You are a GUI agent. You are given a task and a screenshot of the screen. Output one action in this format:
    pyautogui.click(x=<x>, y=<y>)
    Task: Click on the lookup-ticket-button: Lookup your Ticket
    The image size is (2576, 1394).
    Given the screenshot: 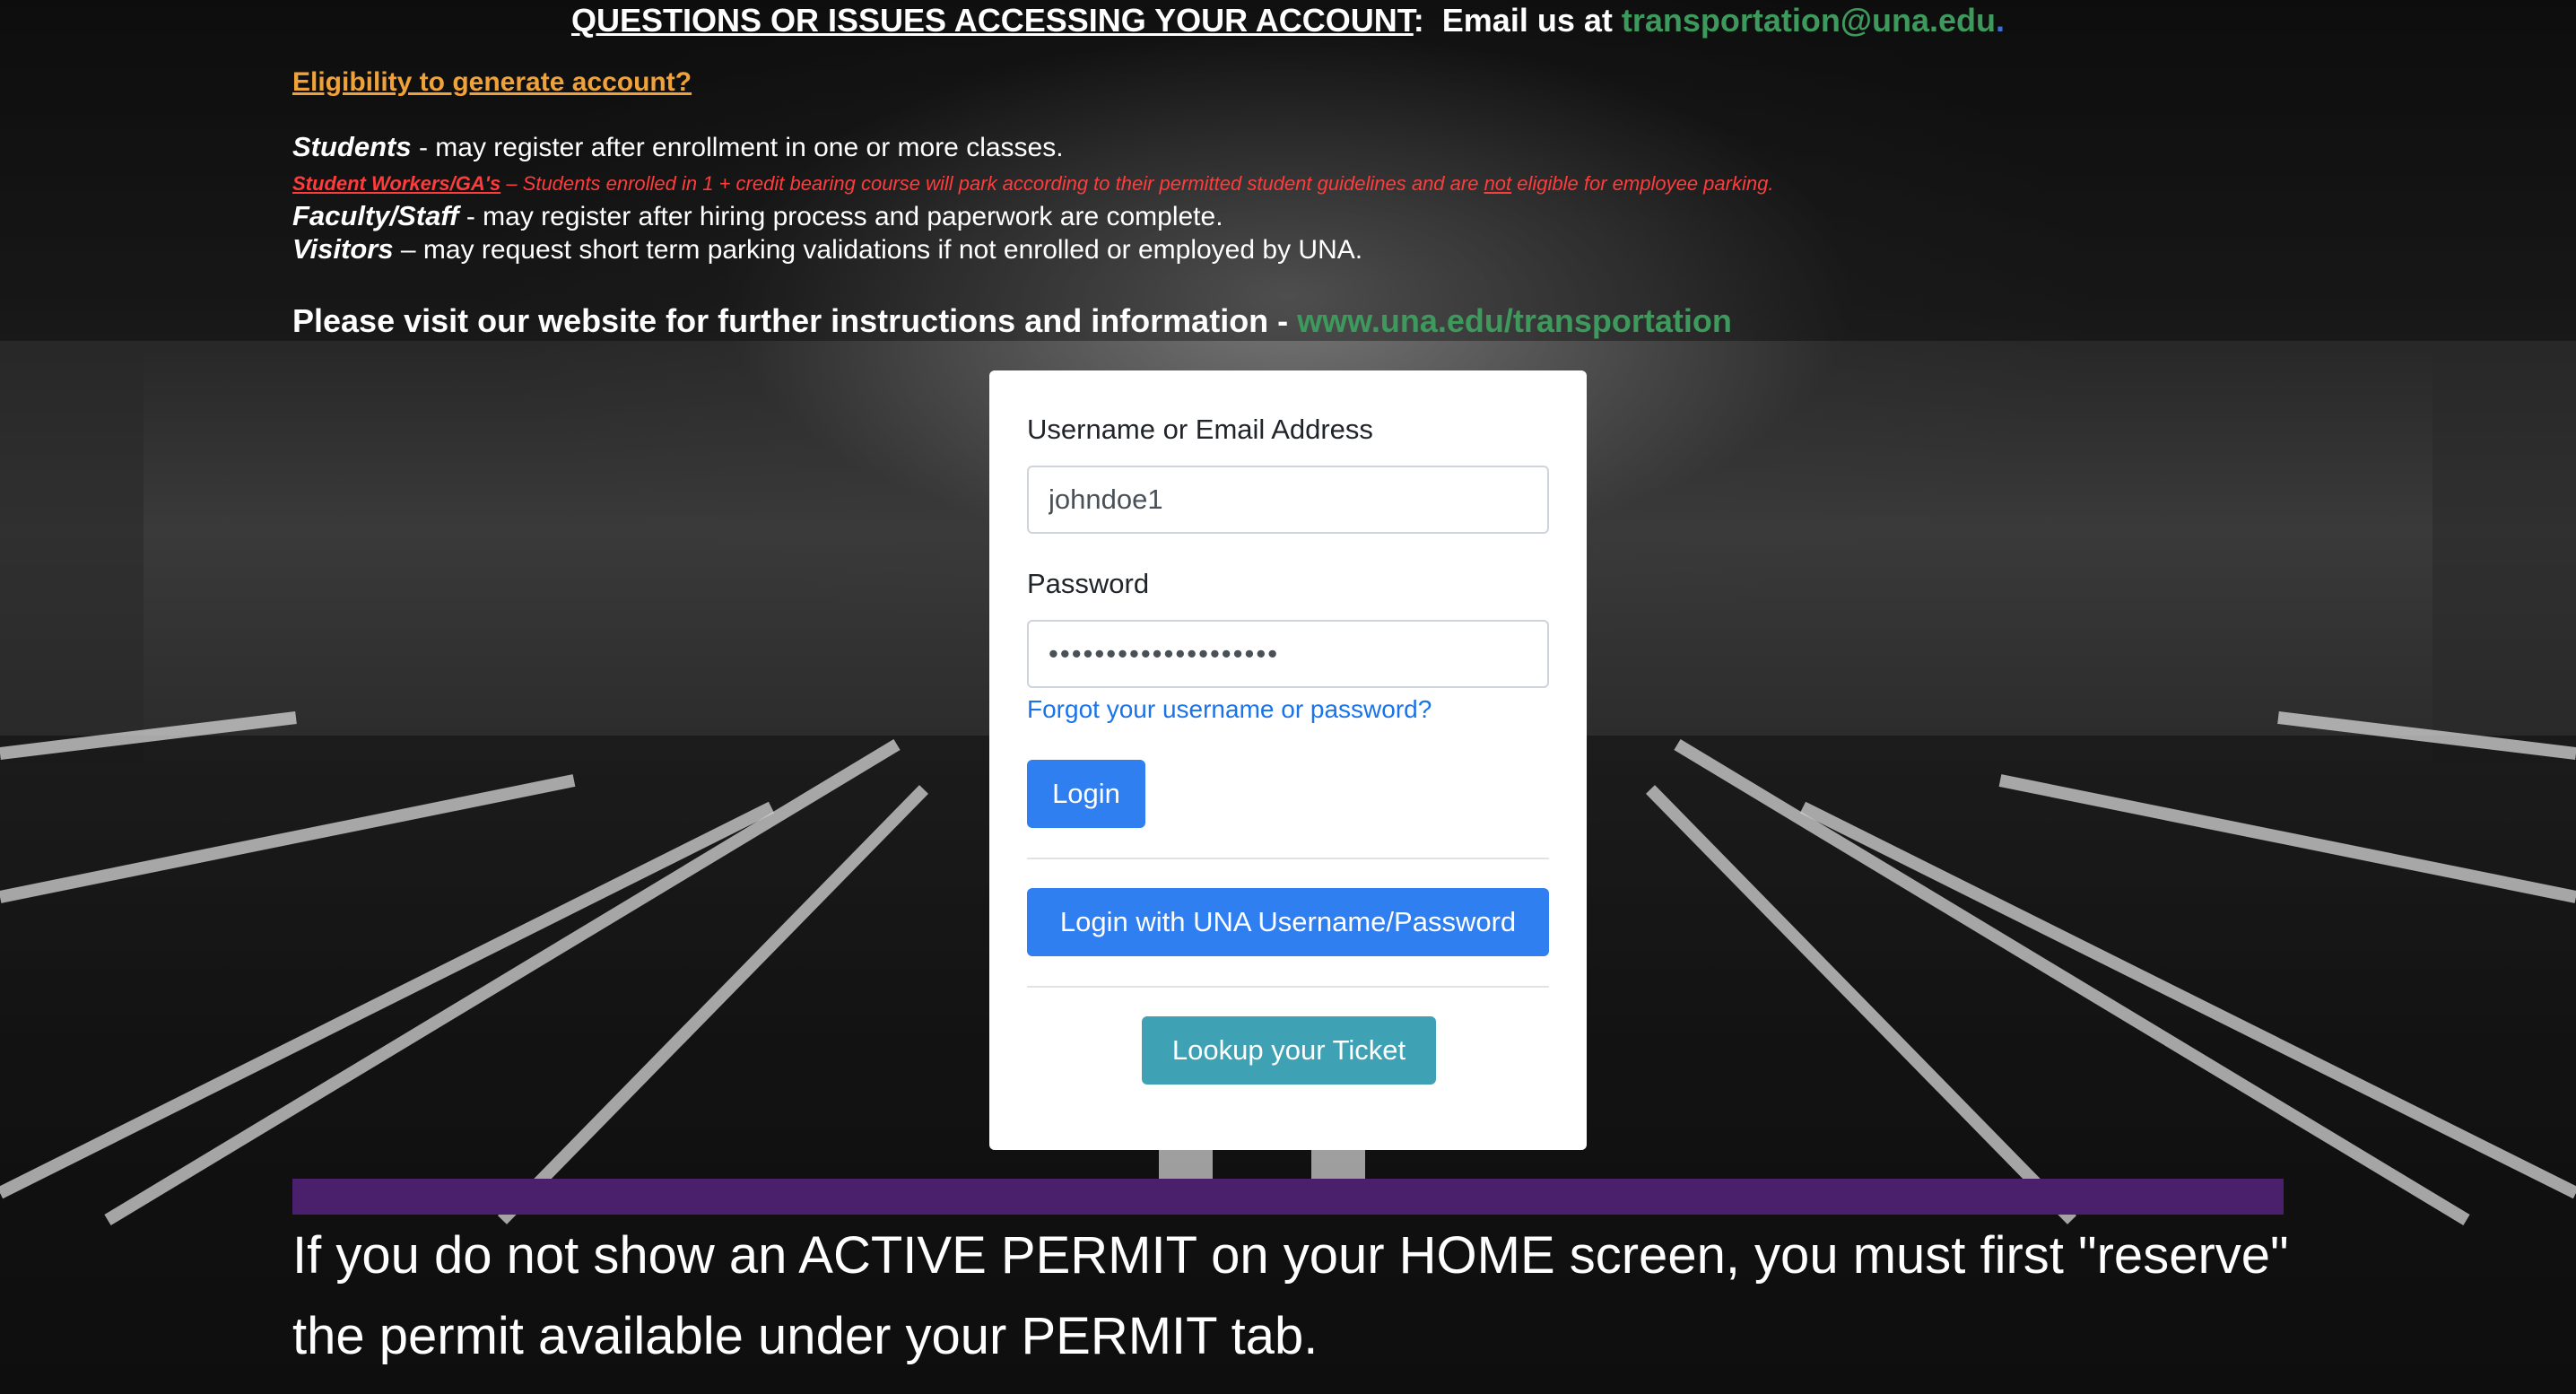 What is the action you would take?
    pyautogui.click(x=1289, y=1050)
    